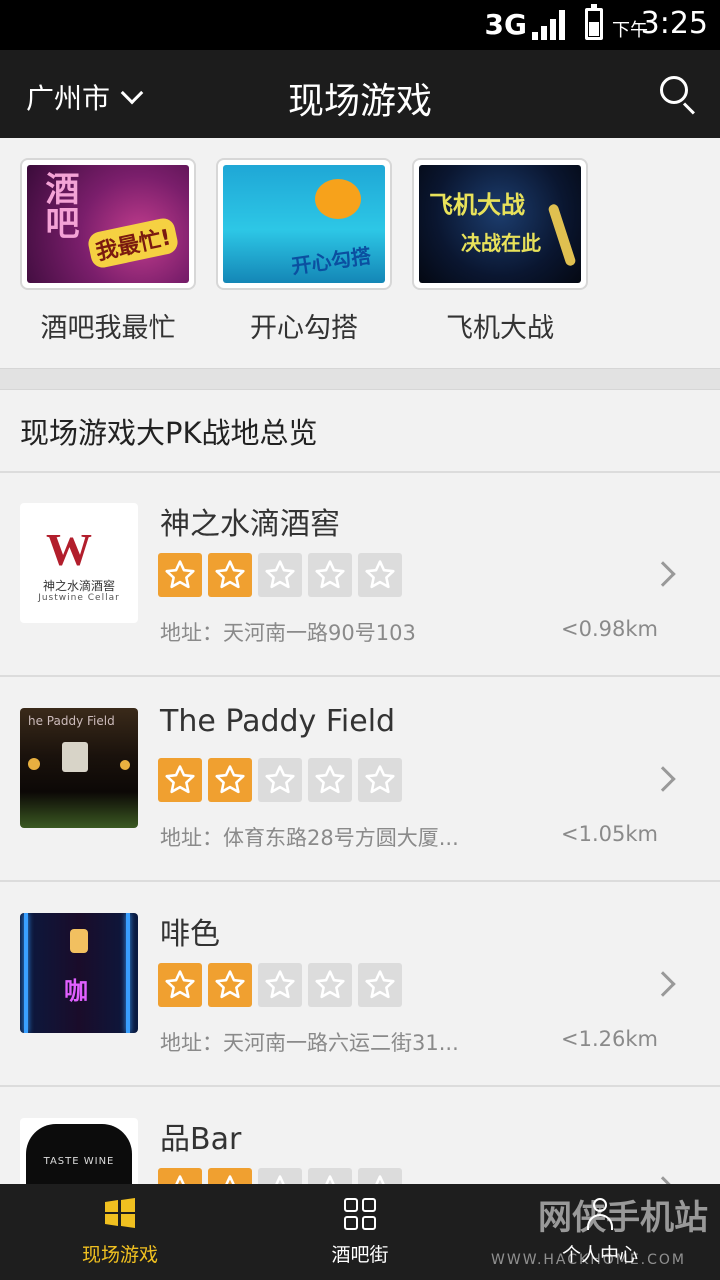  What do you see at coordinates (108, 224) in the screenshot?
I see `game-thumbnail: 酒吧 我最忙!` at bounding box center [108, 224].